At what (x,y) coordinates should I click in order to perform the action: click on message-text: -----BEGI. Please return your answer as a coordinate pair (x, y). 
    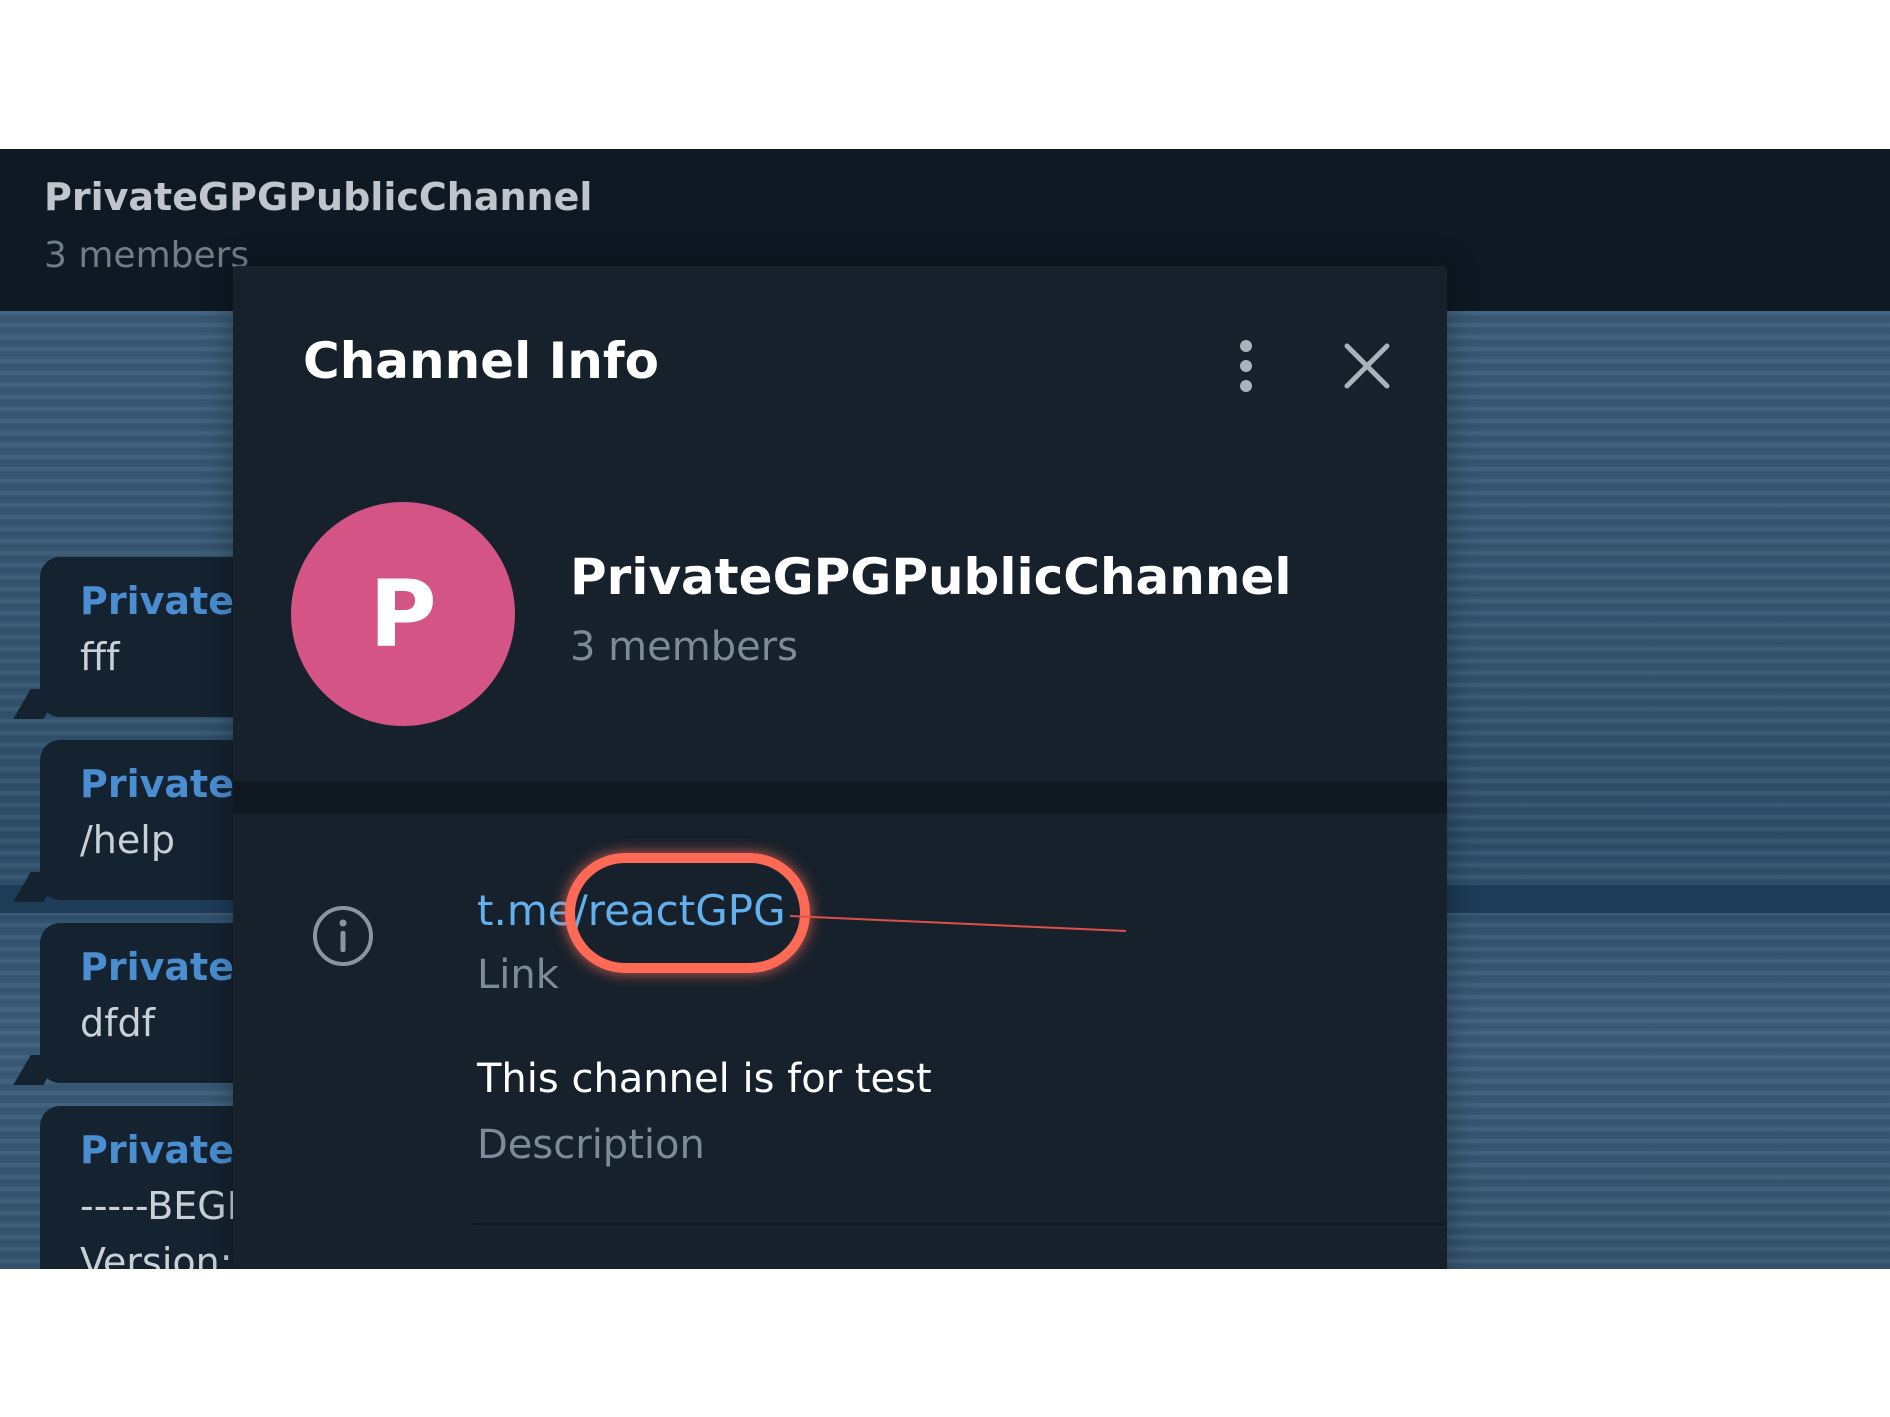
    Looking at the image, I should click on (159, 1206).